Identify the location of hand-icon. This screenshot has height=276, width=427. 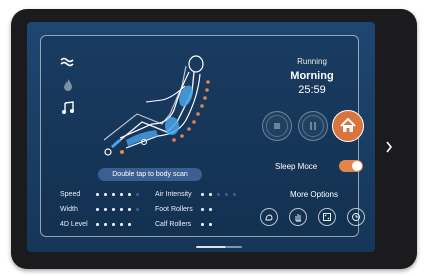
(298, 218).